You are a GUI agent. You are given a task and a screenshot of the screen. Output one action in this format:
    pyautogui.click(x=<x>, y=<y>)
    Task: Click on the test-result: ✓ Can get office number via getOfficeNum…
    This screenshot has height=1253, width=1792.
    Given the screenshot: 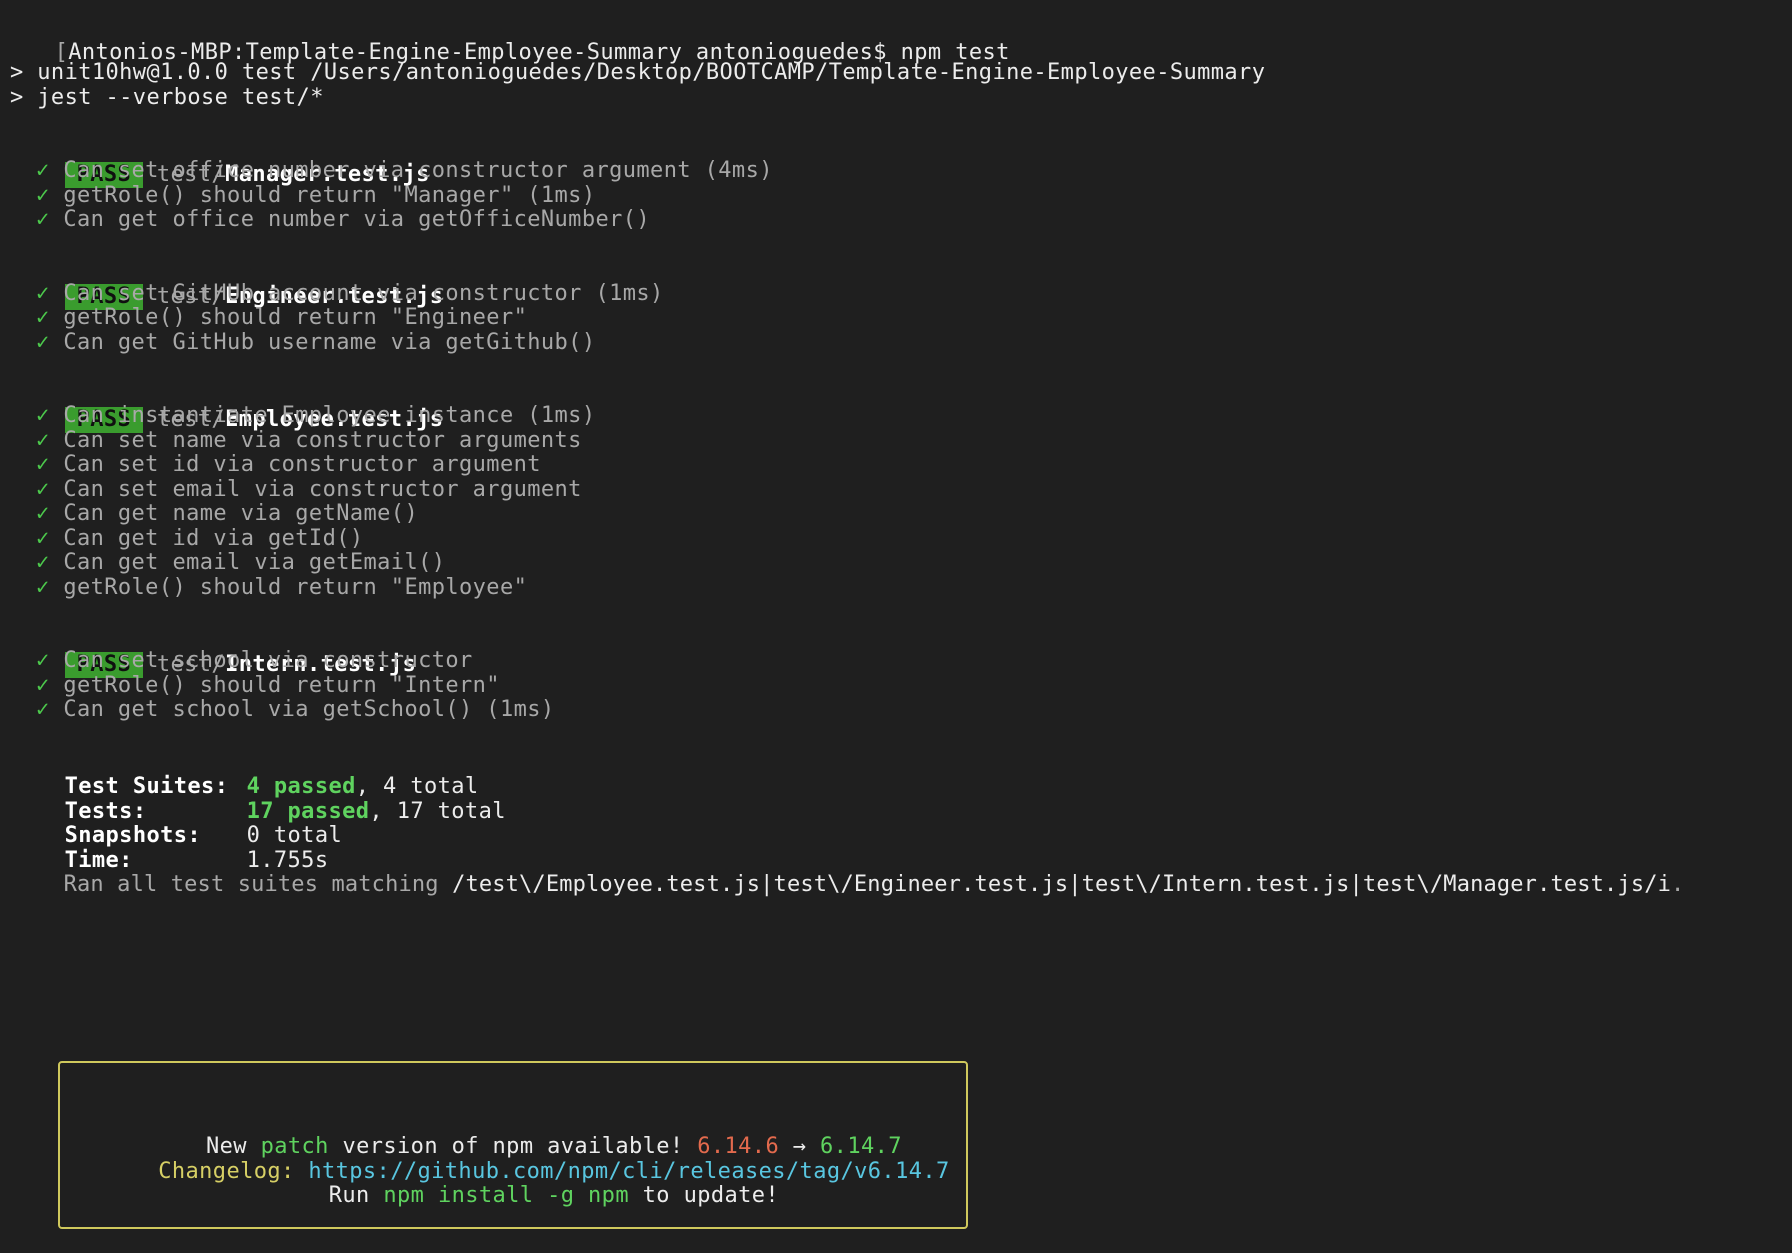 What is the action you would take?
    pyautogui.click(x=343, y=220)
    